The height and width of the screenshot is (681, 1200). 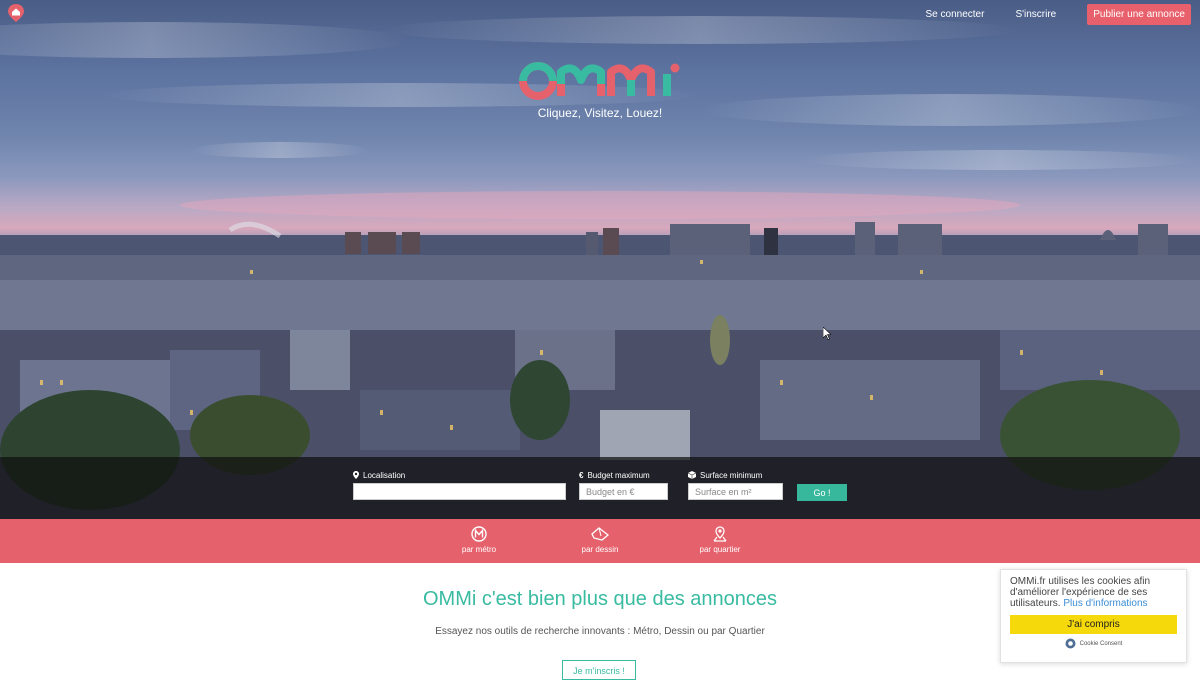 What do you see at coordinates (479, 549) in the screenshot?
I see `tool-metro-label: par métro` at bounding box center [479, 549].